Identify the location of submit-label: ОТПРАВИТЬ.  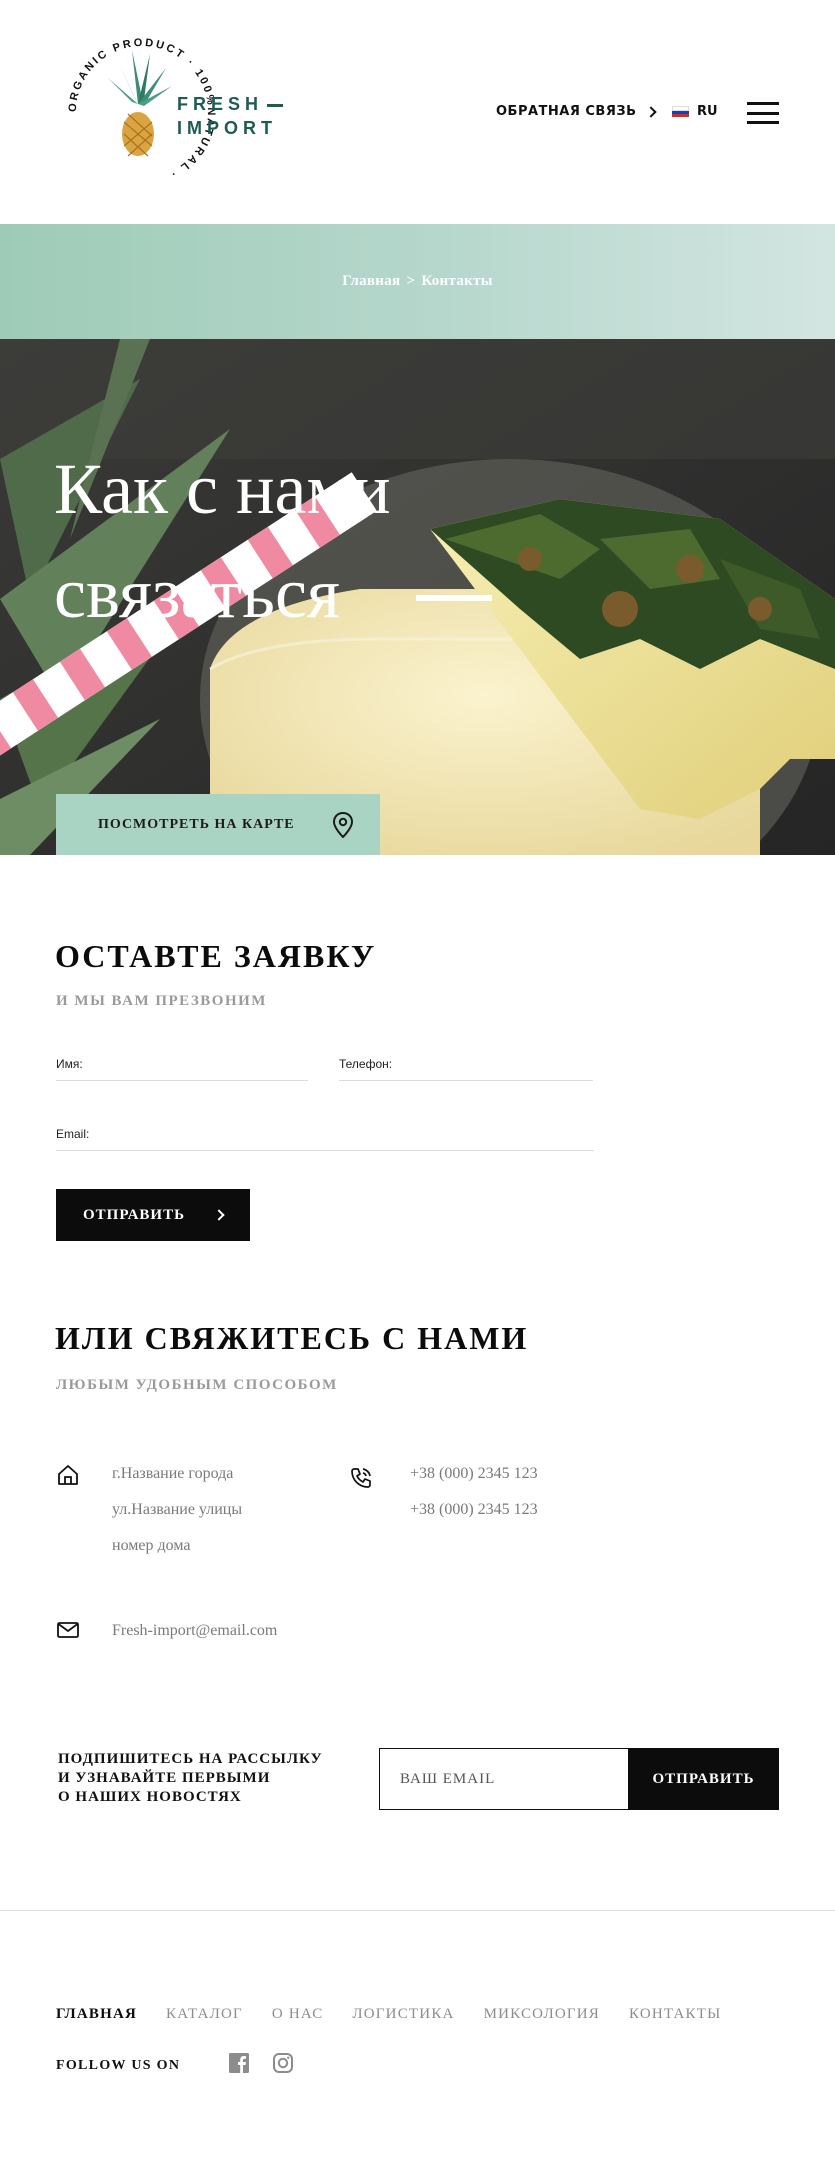
(133, 1214).